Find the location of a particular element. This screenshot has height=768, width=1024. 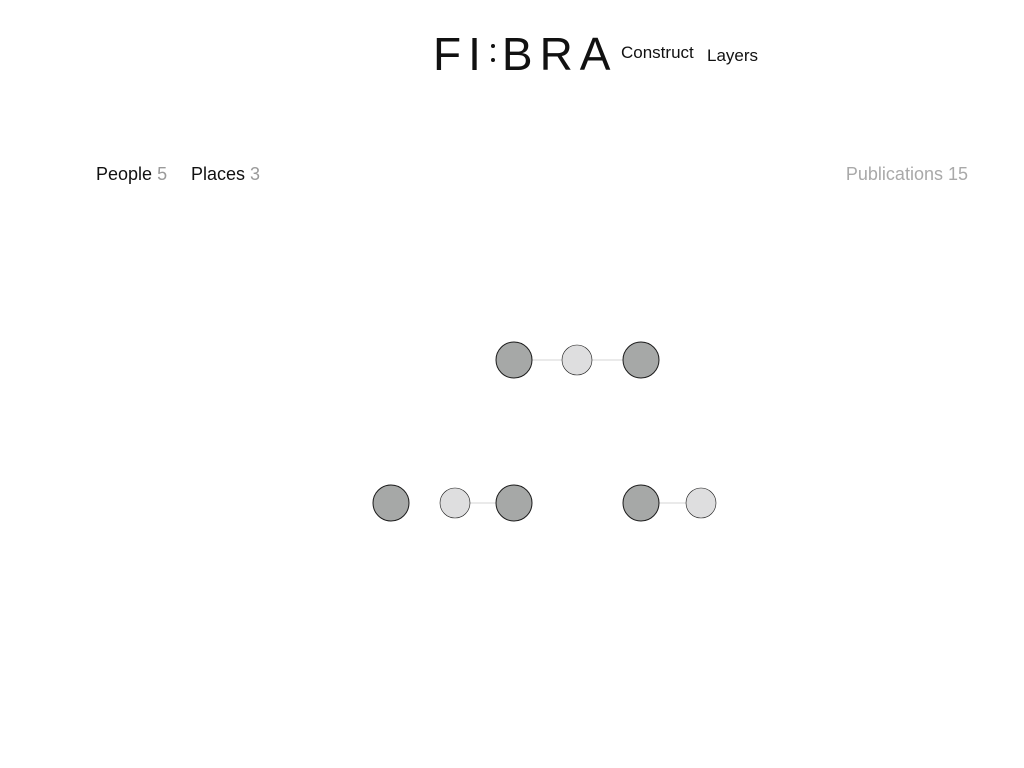

network-graph is located at coordinates (544, 431).